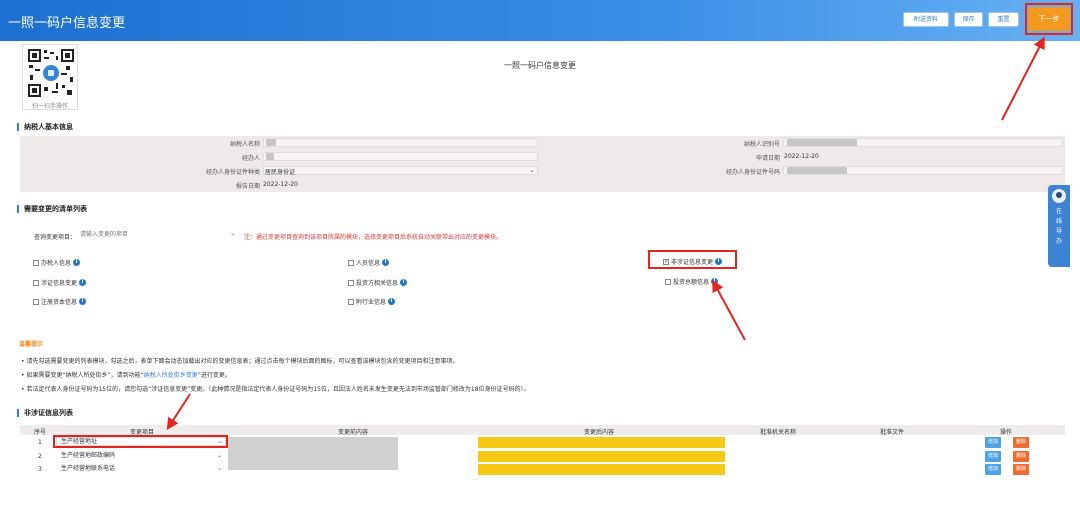  I want to click on assistant-avatar-icon, so click(1059, 196).